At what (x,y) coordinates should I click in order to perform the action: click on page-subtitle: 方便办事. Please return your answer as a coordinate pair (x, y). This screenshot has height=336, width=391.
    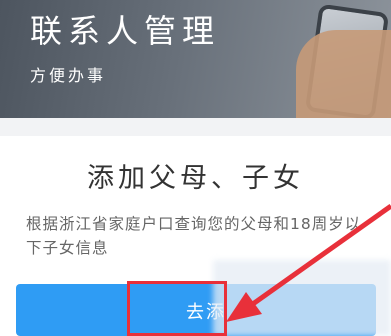
    Looking at the image, I should click on (68, 75).